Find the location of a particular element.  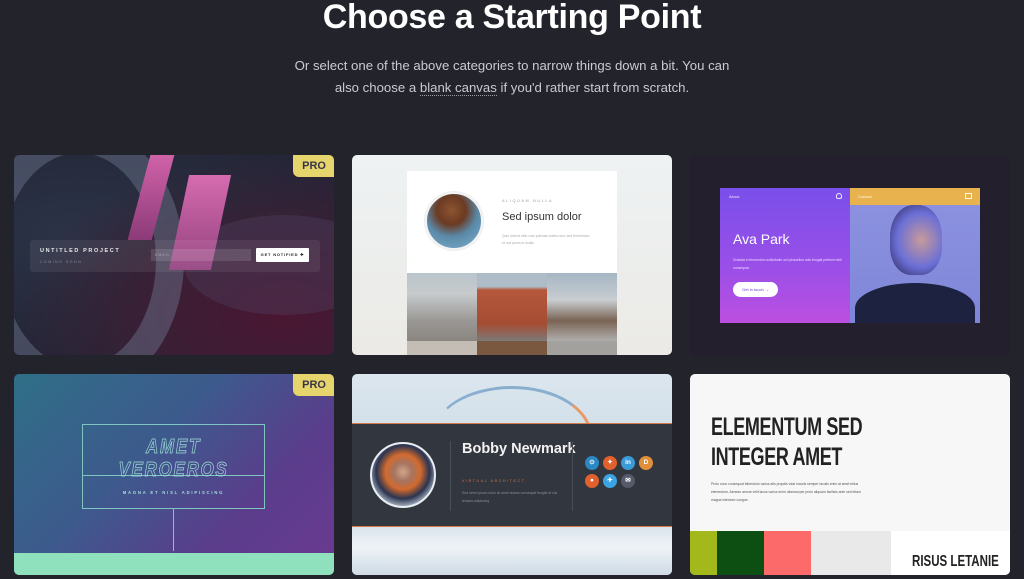

gitlab-icon: ✦ is located at coordinates (610, 463).